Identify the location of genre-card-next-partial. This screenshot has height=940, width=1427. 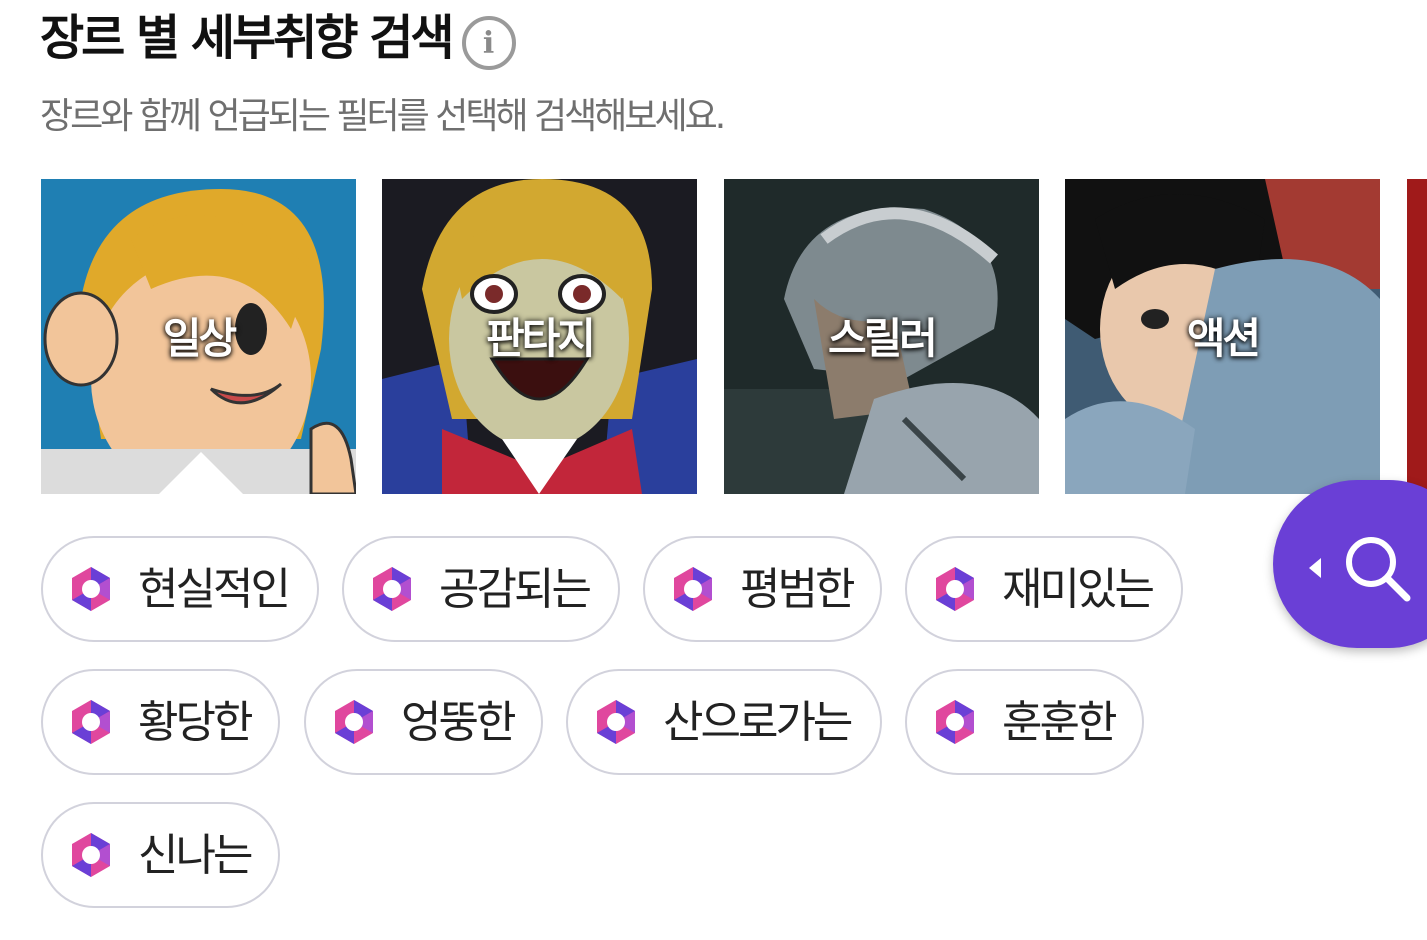
(1417, 336).